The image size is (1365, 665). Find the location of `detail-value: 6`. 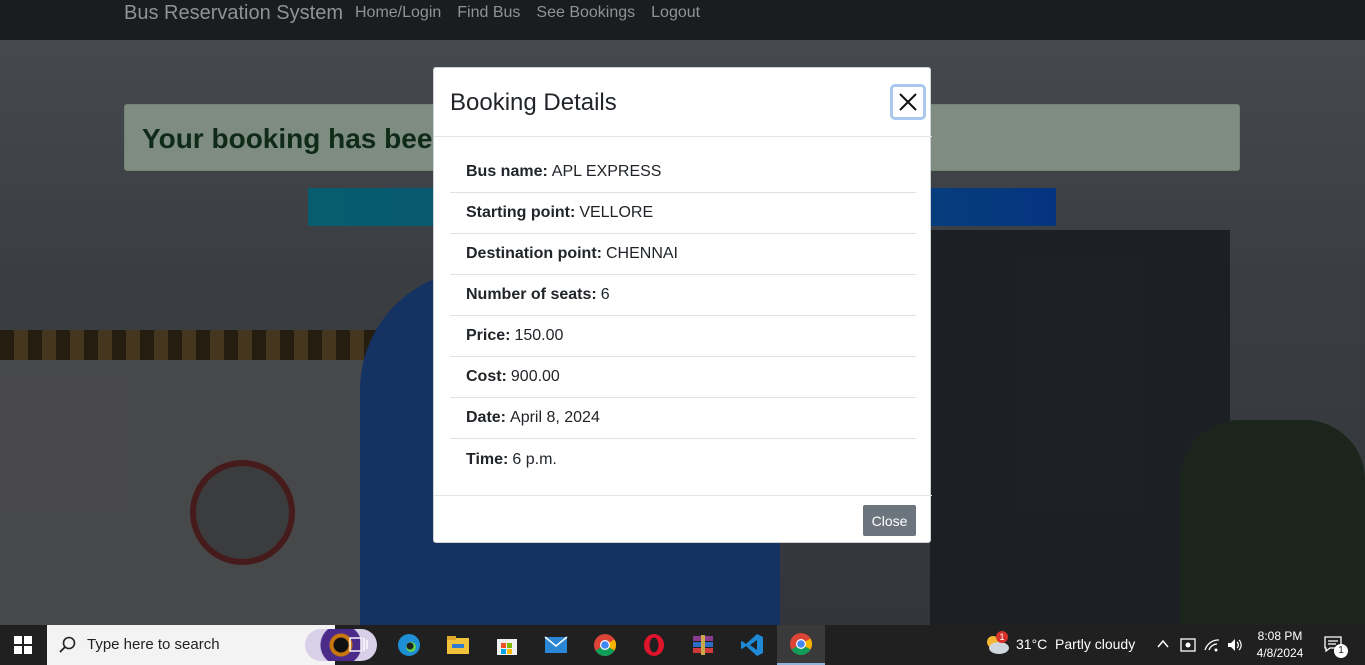

detail-value: 6 is located at coordinates (605, 294).